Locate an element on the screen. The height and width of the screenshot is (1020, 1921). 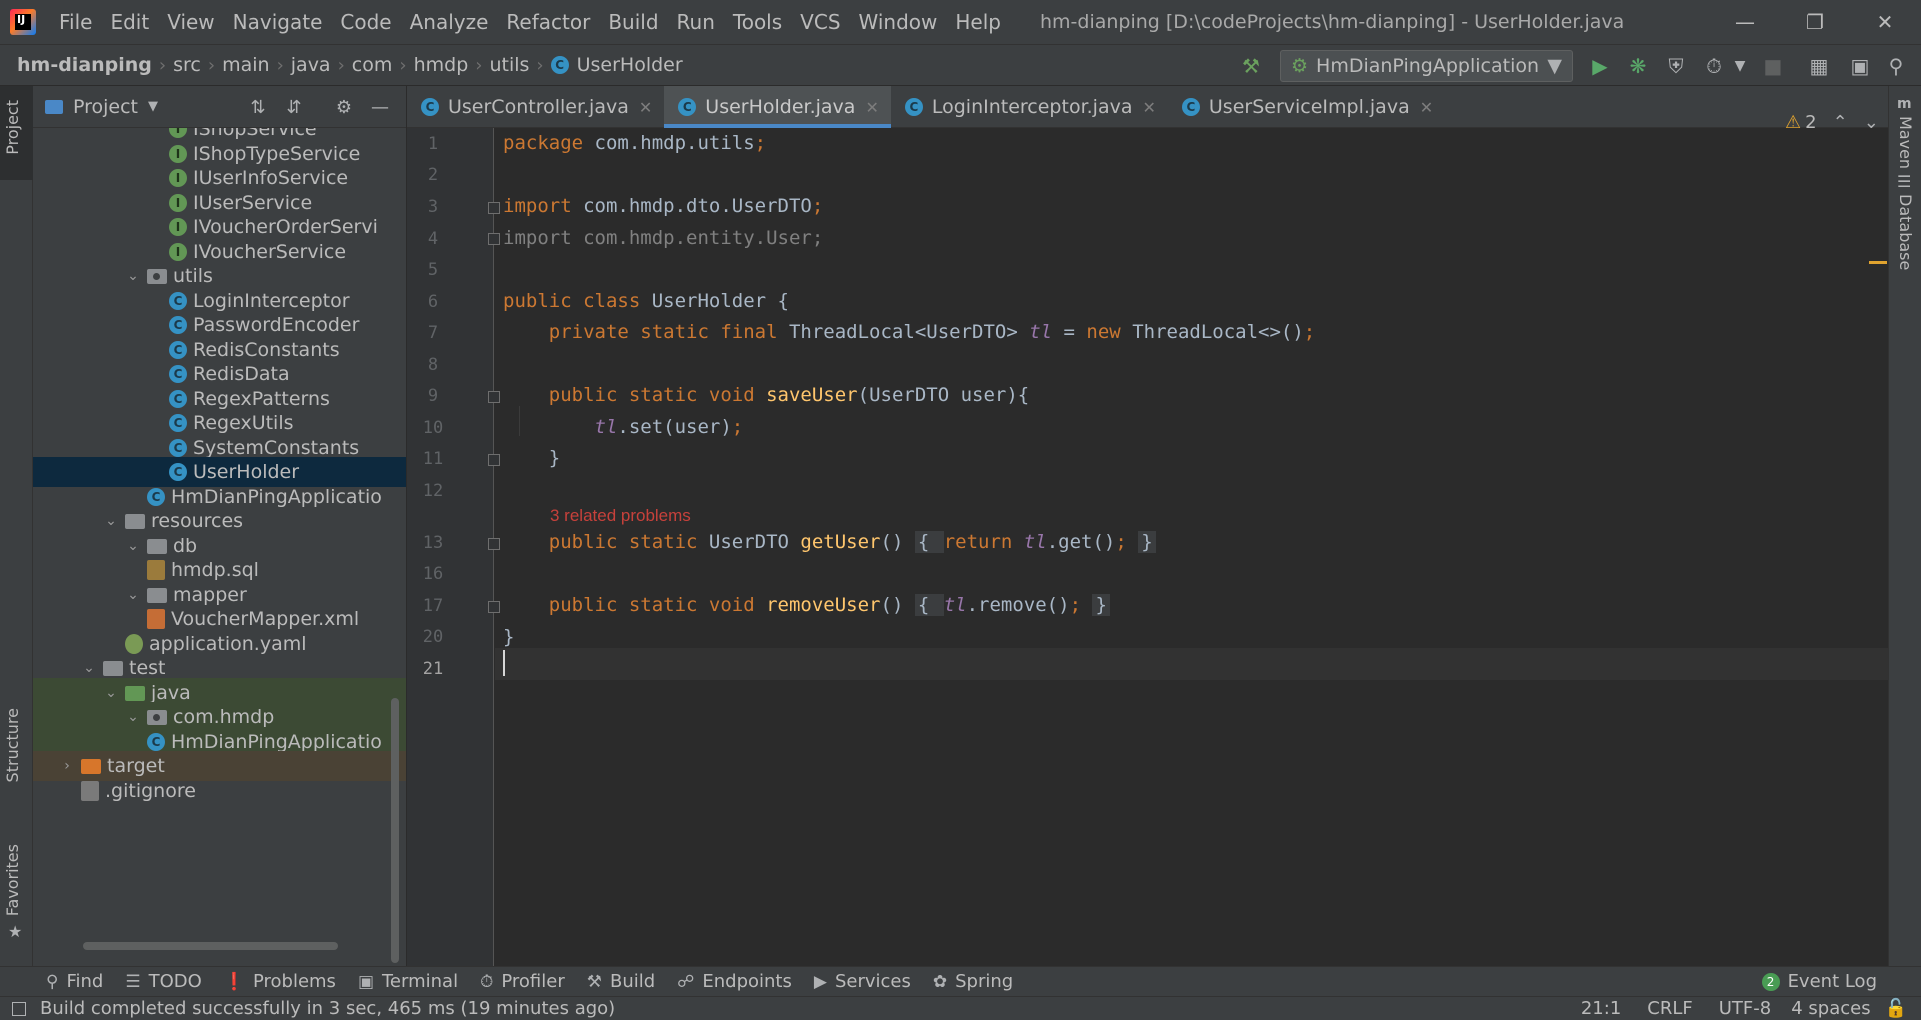
menu-navigate: Navigate is located at coordinates (278, 22).